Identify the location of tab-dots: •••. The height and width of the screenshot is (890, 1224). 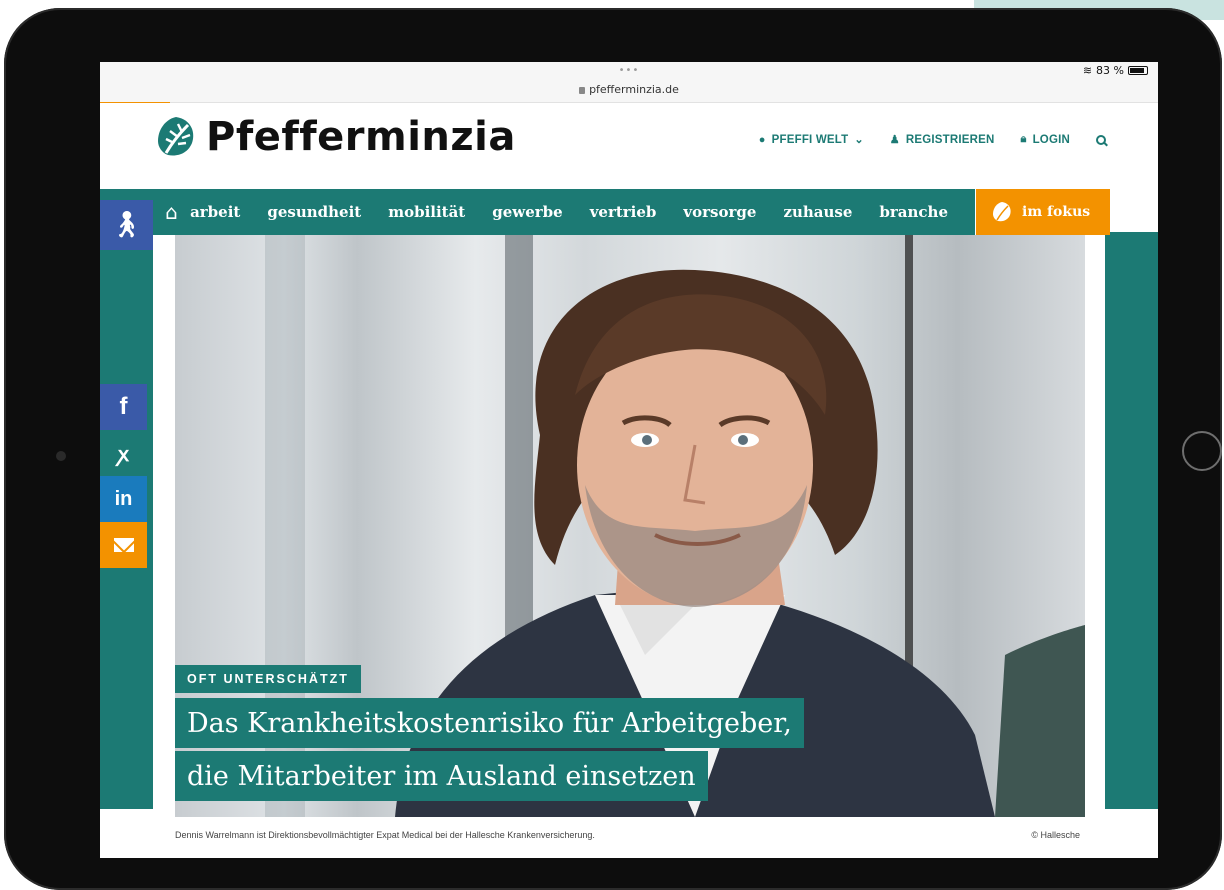
(629, 70).